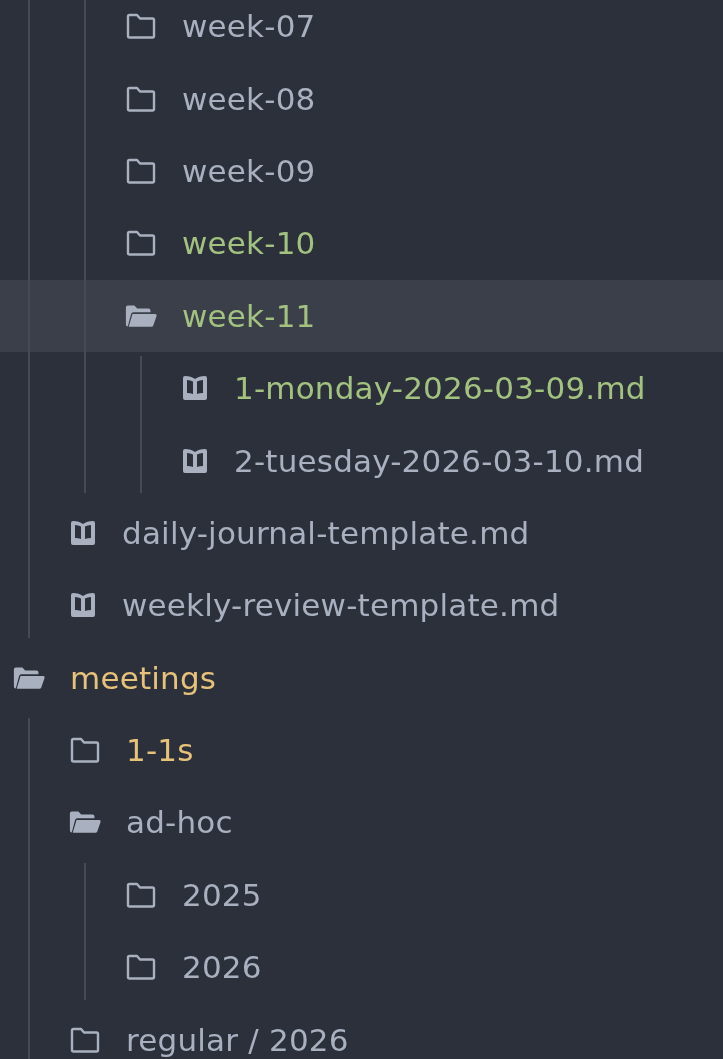 This screenshot has width=723, height=1059. Describe the element at coordinates (361, 315) in the screenshot. I see `tree-item: week-11` at that location.